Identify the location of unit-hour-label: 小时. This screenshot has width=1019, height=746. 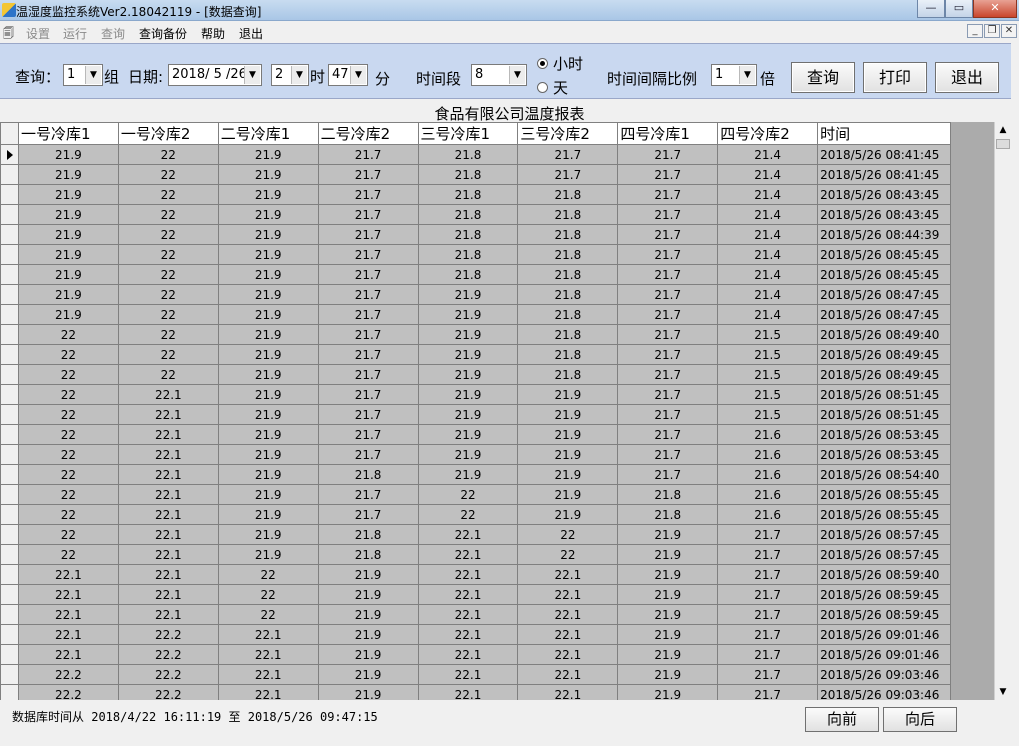
(568, 63).